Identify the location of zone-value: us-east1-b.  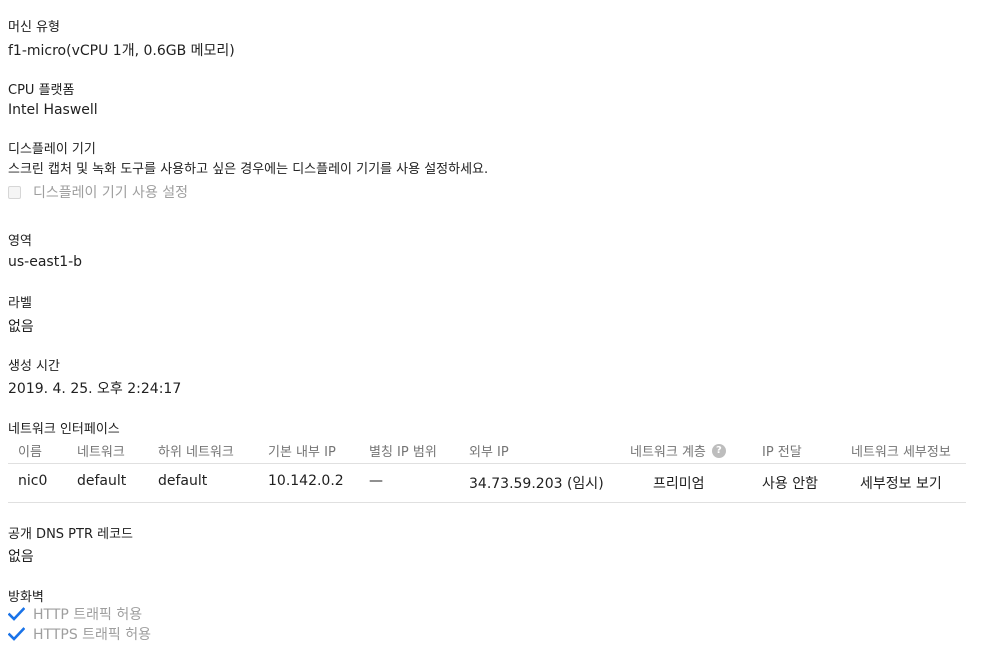
(45, 262).